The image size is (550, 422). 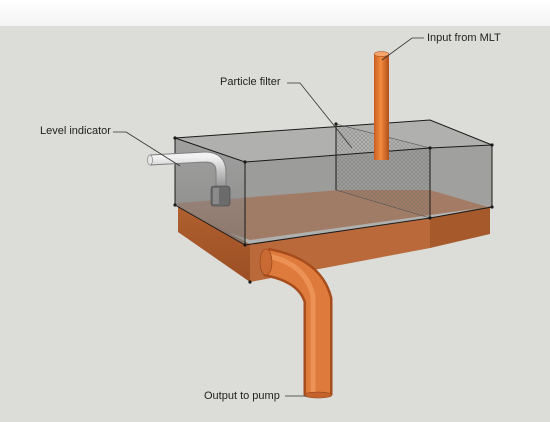 I want to click on label-level-indicator: Level indicator, so click(x=75, y=131).